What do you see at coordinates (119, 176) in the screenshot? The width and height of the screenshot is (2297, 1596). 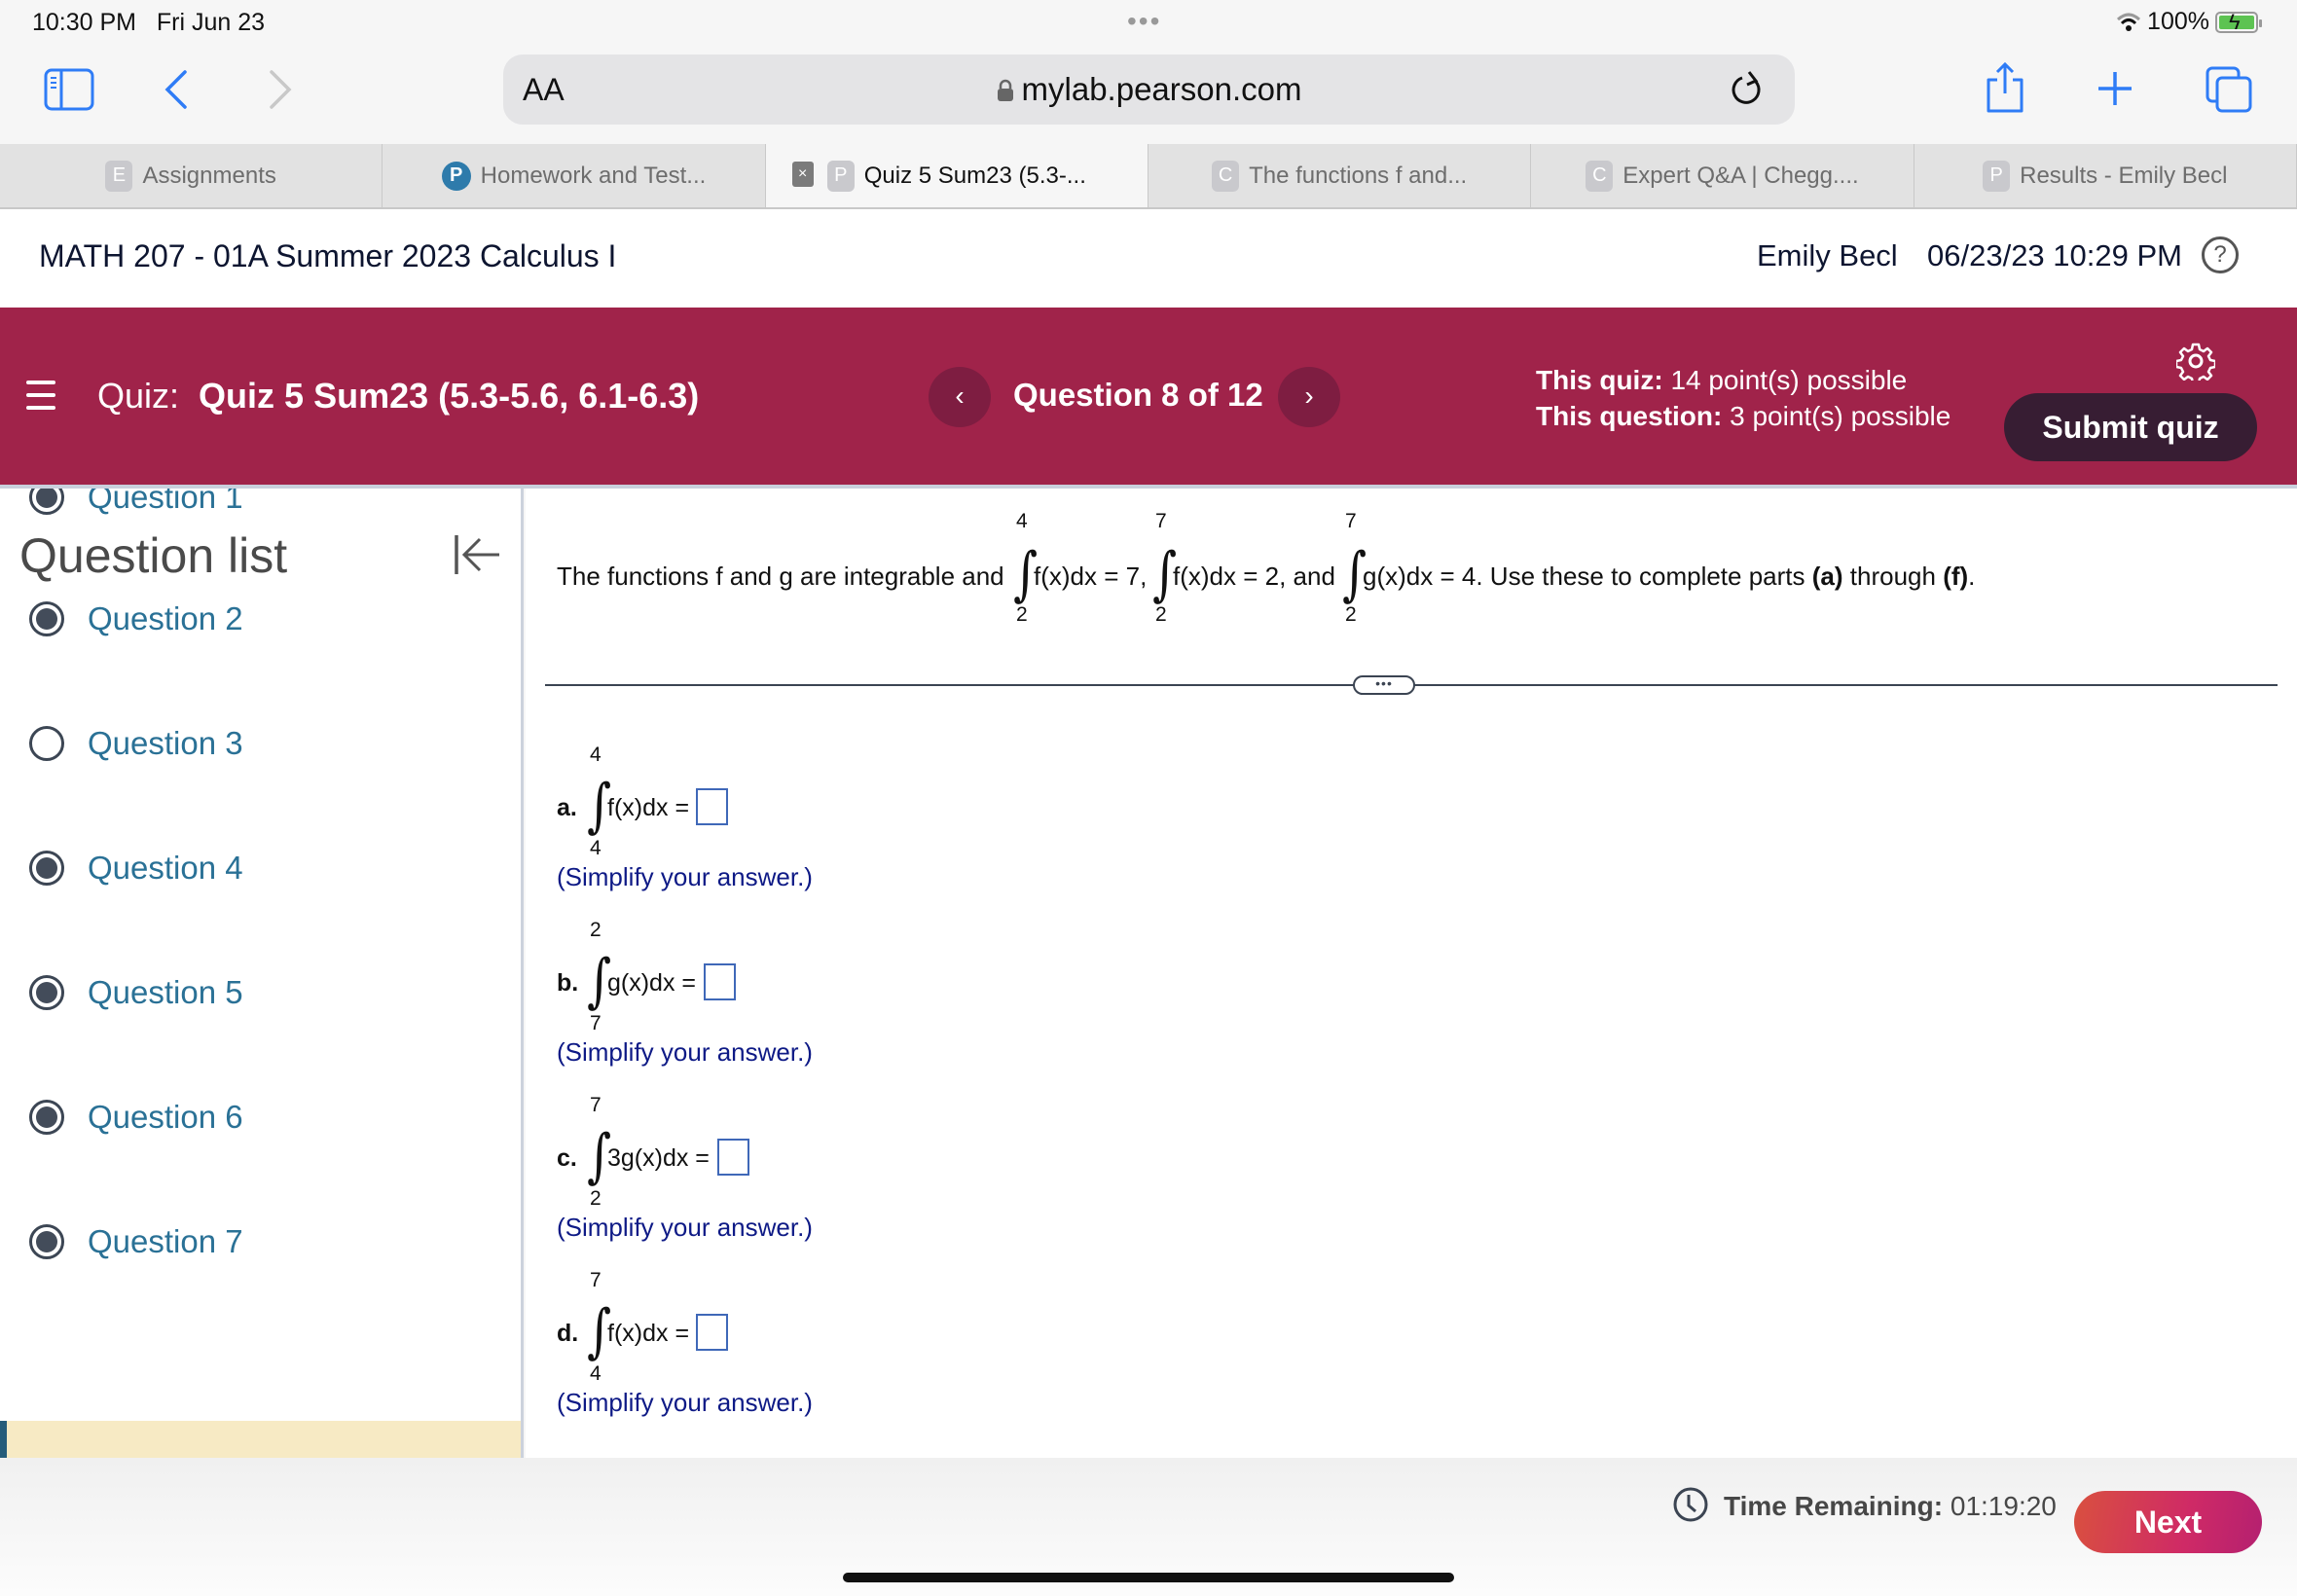 I see `favicon: E` at bounding box center [119, 176].